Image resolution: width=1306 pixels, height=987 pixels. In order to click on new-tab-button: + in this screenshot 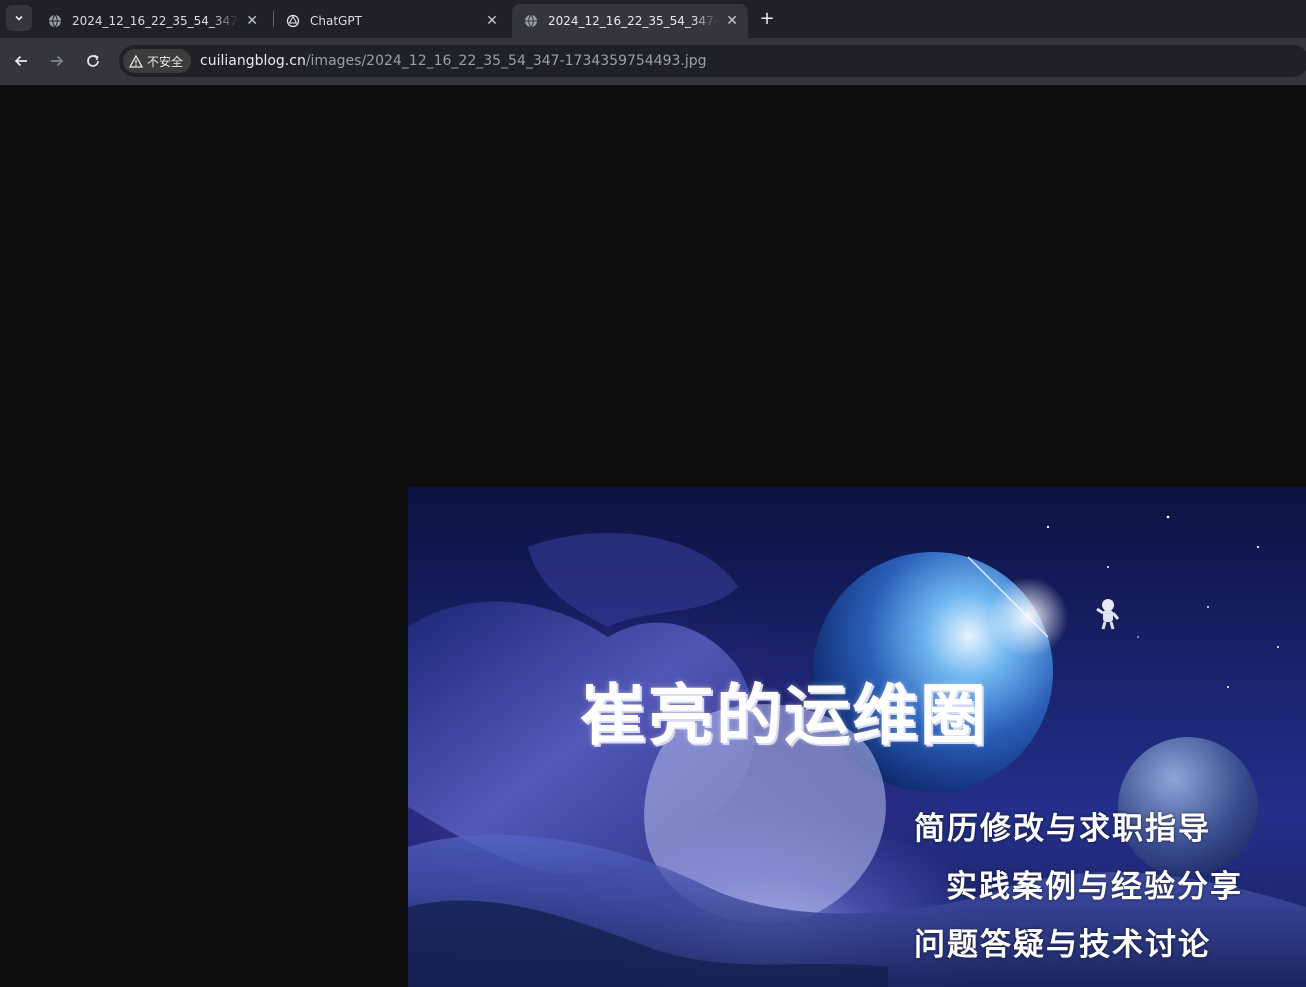, I will do `click(767, 18)`.